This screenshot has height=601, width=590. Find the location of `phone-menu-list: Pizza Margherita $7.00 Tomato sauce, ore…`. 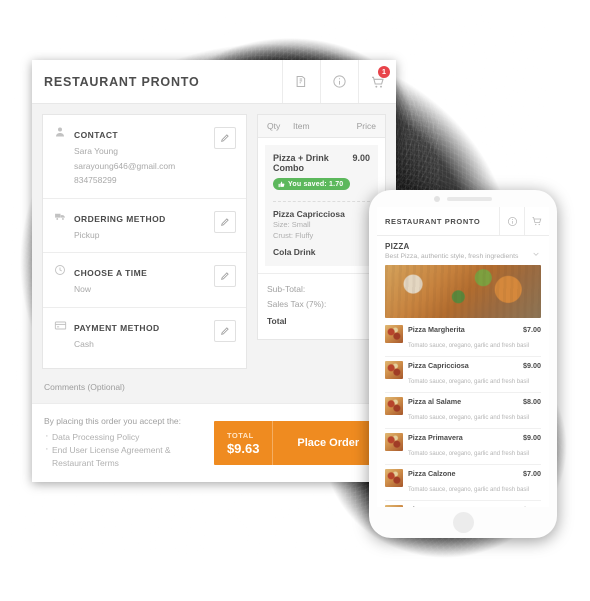

phone-menu-list: Pizza Margherita $7.00 Tomato sauce, ore… is located at coordinates (463, 412).